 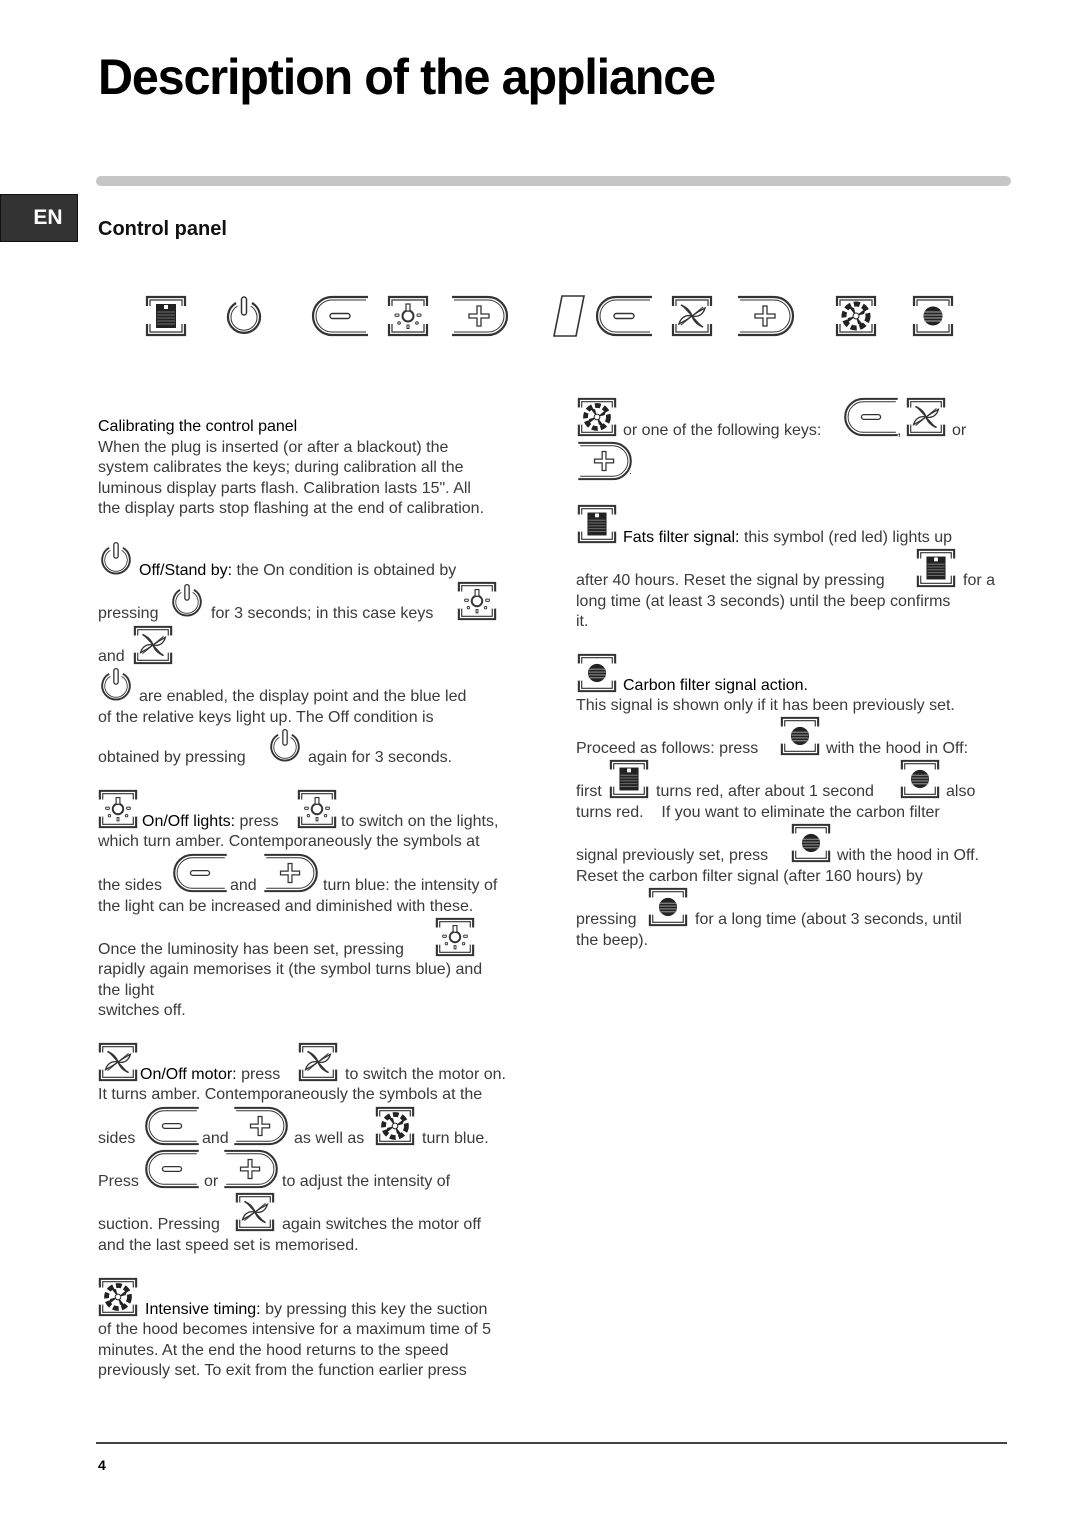 What do you see at coordinates (899, 430) in the screenshot?
I see `paragraph-text: ,` at bounding box center [899, 430].